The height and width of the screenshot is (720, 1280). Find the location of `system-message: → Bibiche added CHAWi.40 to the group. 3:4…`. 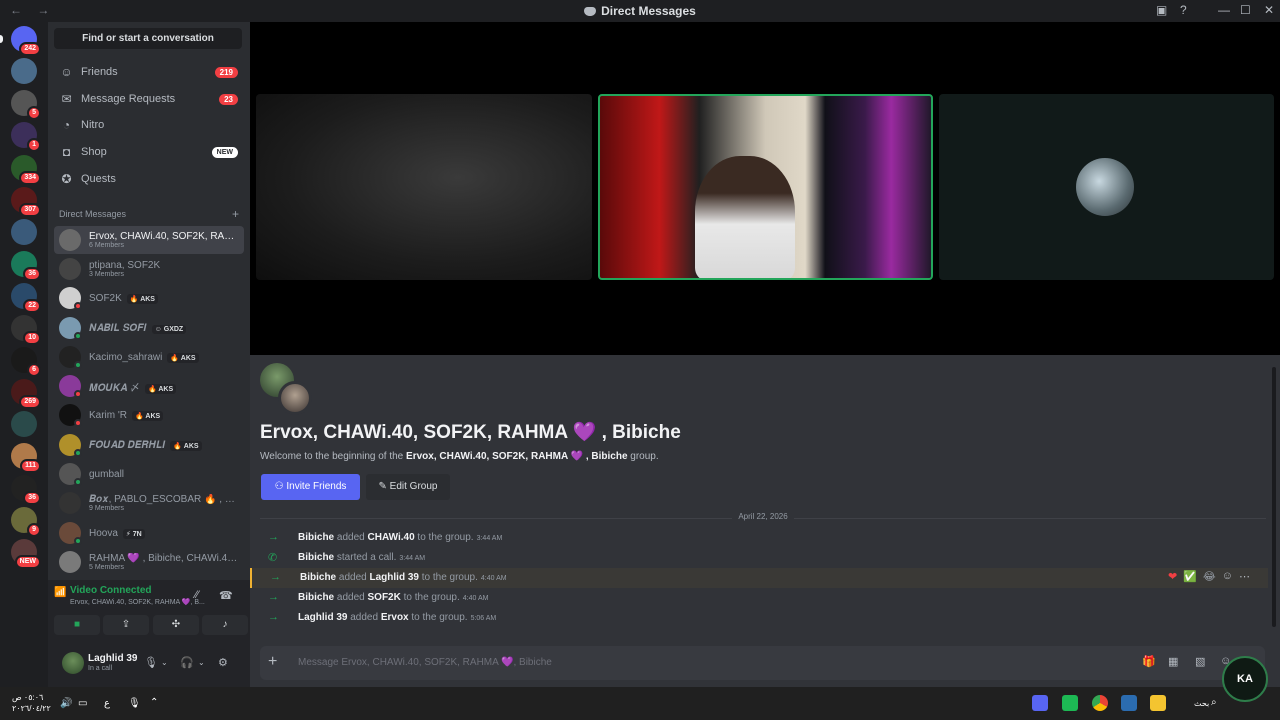

system-message: → Bibiche added CHAWi.40 to the group. 3:4… is located at coordinates (759, 538).